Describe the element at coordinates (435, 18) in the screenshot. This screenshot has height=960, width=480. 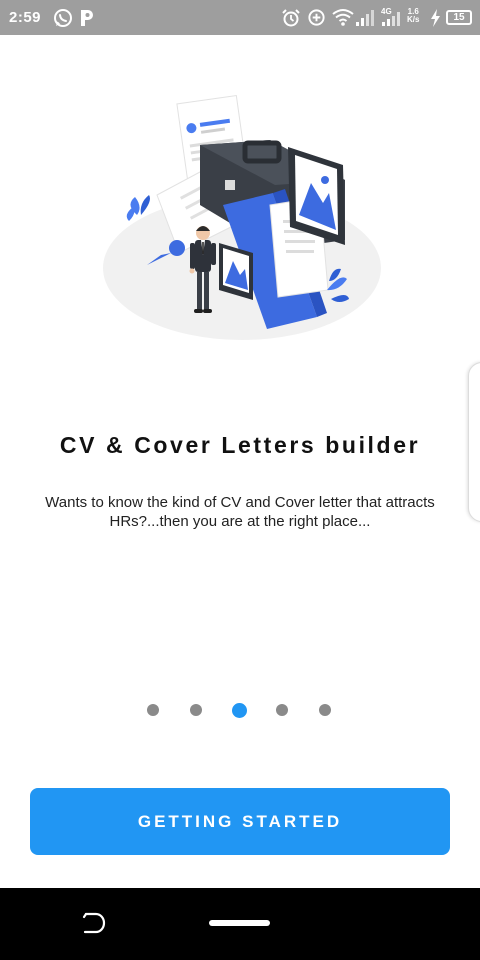
I see `charging-icon` at that location.